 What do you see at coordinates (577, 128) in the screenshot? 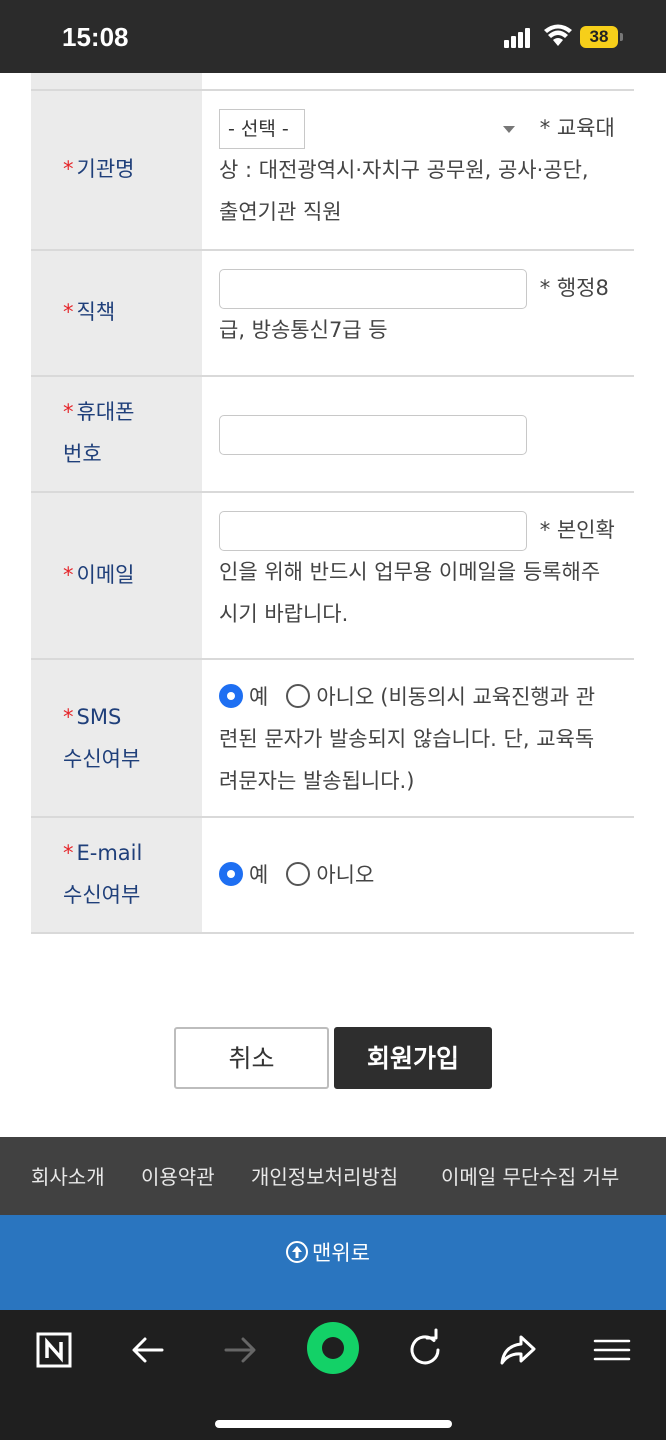
I see `organization-hint: * 교육대` at bounding box center [577, 128].